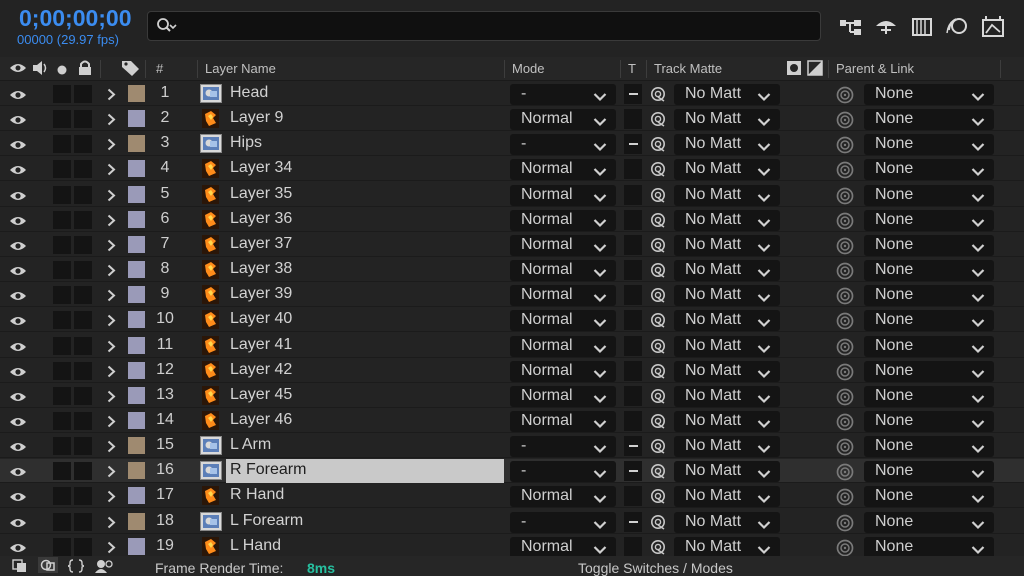  I want to click on layer-row: 9 Layer 39 Normal No Matt None, so click(512, 296).